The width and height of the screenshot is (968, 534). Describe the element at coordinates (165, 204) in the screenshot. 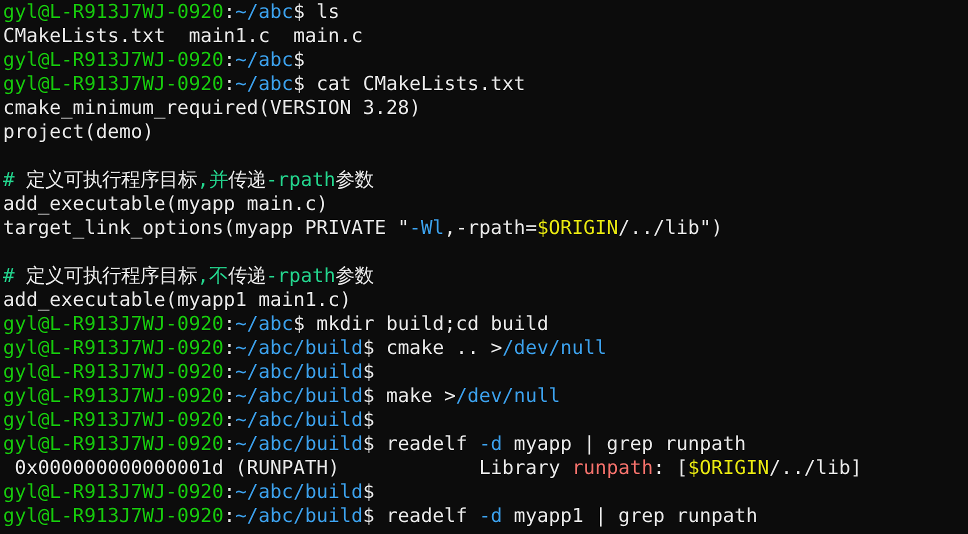

I see `terminal-line: add_executable(myapp main.c)` at that location.